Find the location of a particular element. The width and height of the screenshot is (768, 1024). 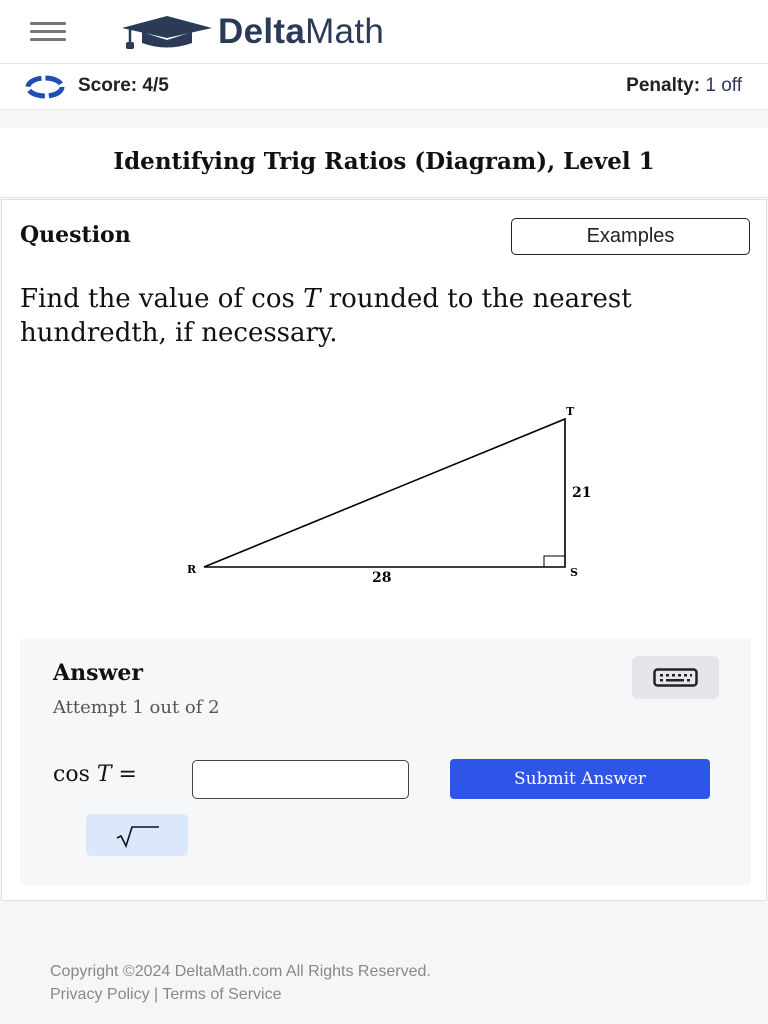

question-header: Question is located at coordinates (75, 235).